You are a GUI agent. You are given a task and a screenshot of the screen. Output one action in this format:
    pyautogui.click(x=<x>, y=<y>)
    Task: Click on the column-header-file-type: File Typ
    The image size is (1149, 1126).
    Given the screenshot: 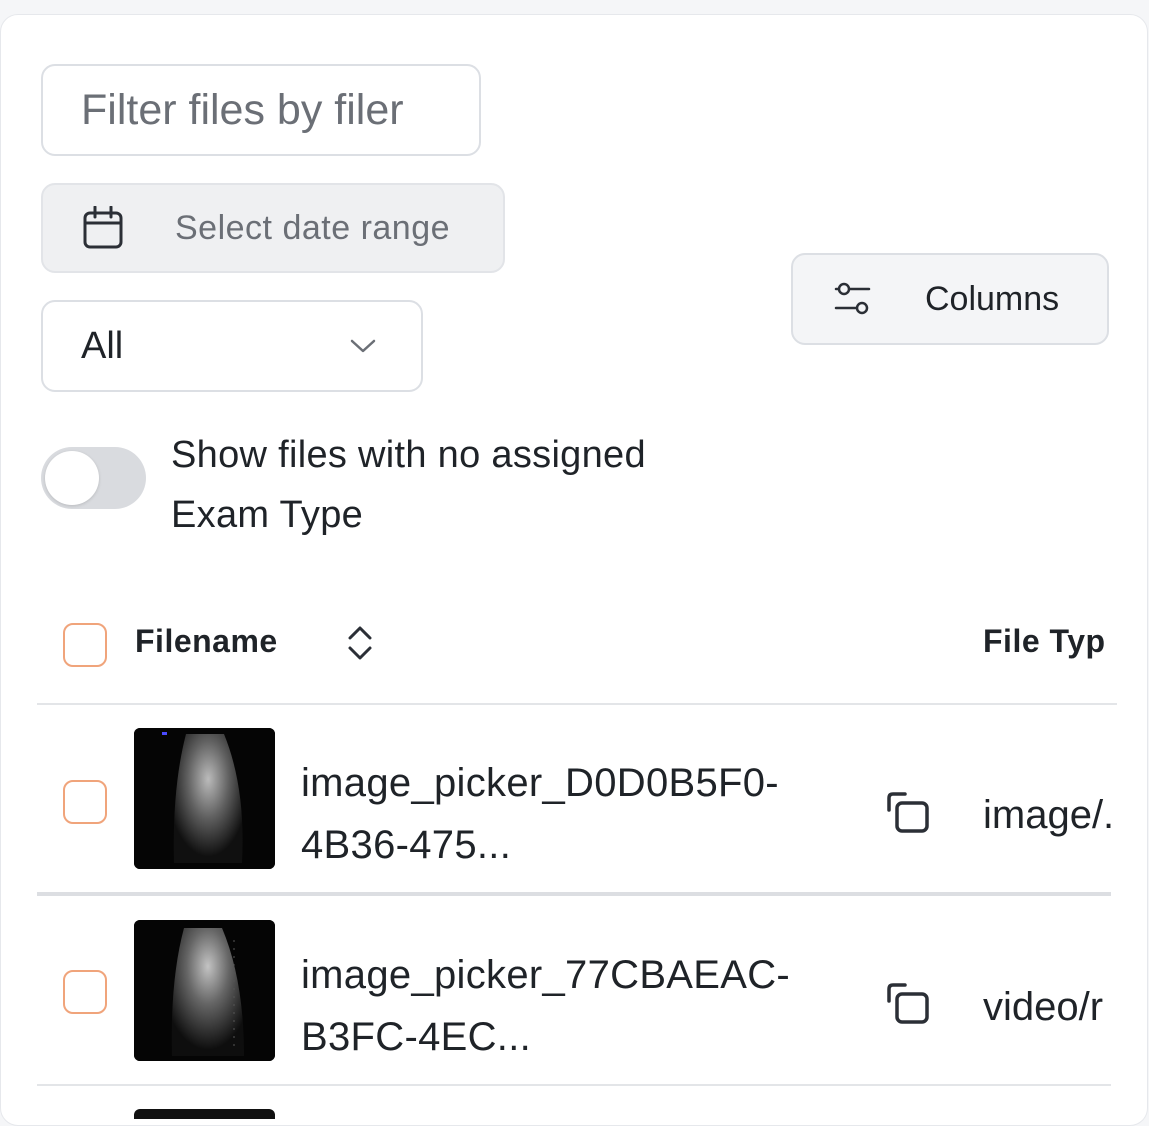 What is the action you would take?
    pyautogui.click(x=1044, y=641)
    